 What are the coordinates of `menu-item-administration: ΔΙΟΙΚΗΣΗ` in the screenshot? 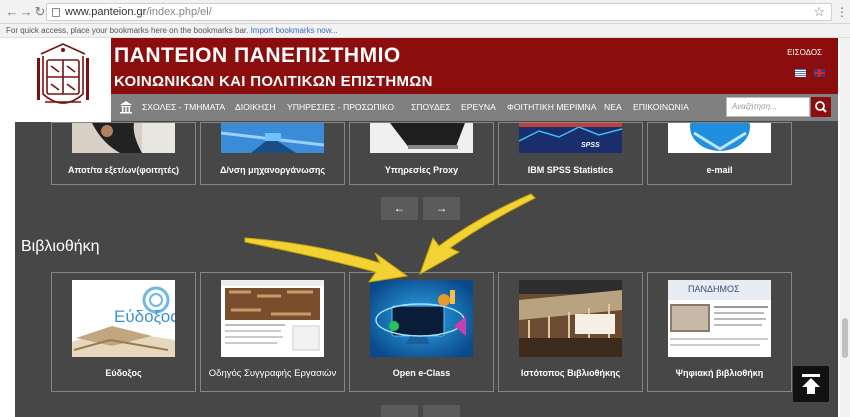 It's located at (255, 107).